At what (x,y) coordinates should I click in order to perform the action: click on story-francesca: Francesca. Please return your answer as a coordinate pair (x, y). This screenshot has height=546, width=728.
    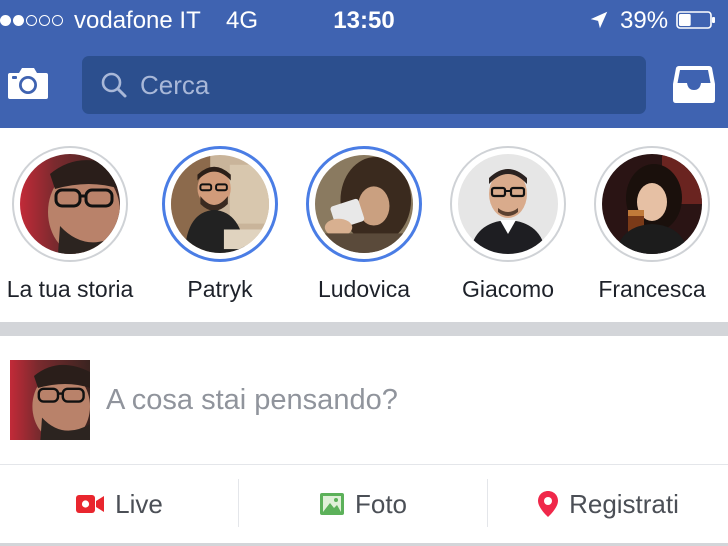
    Looking at the image, I should click on (652, 231).